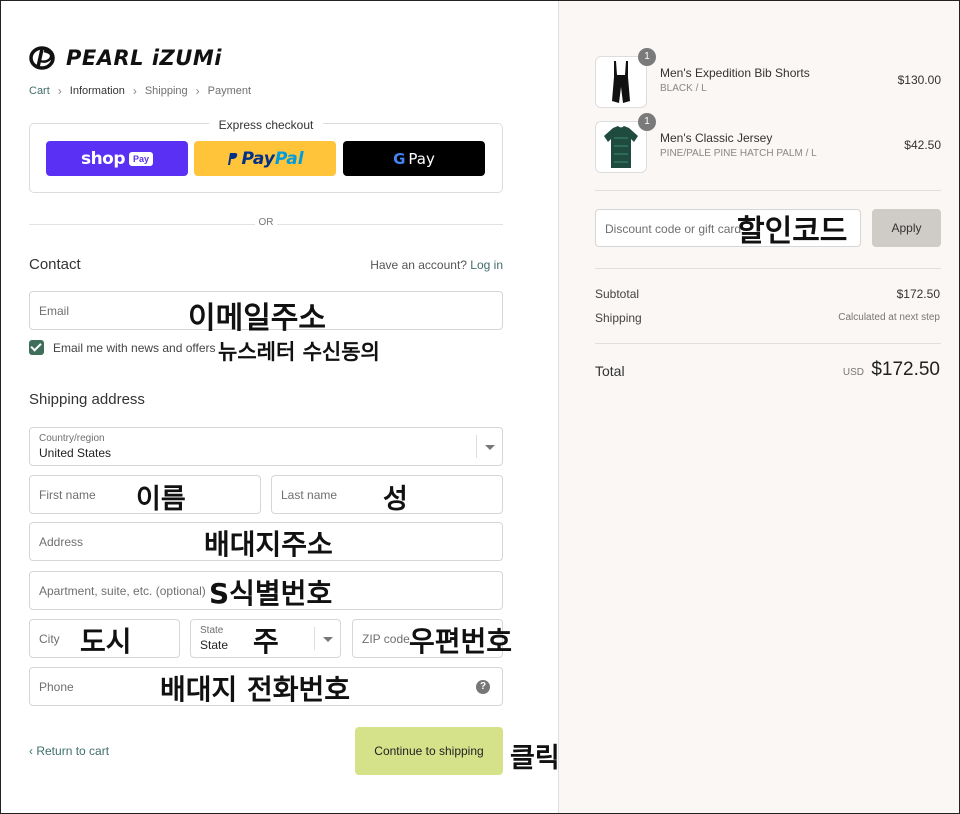 The height and width of the screenshot is (814, 960). Describe the element at coordinates (56, 687) in the screenshot. I see `phone-placeholder: Phone` at that location.